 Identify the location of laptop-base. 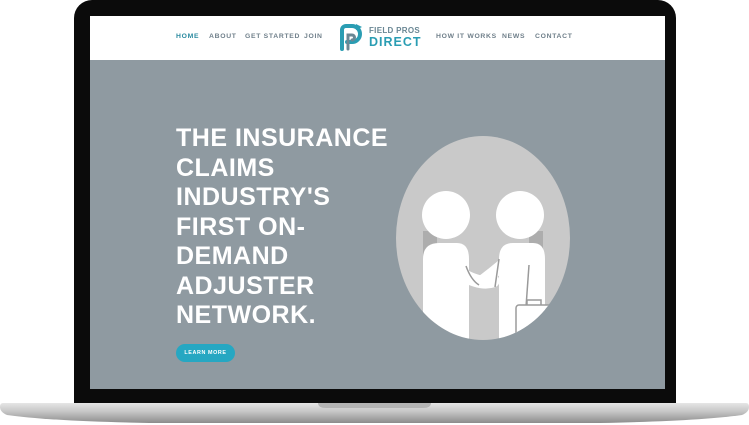
(374, 413).